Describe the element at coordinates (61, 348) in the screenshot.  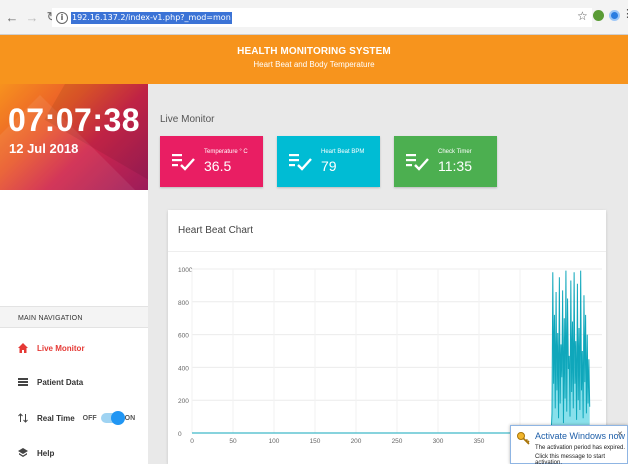
I see `sidebar-item-label: Live Monitor` at that location.